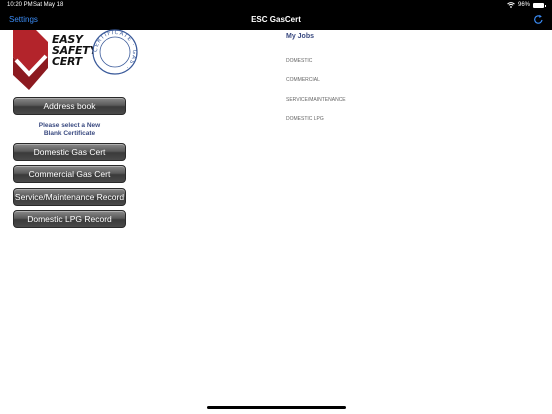  Describe the element at coordinates (69, 197) in the screenshot. I see `service-maintenance-record-button: Service/Maintenance Record` at that location.